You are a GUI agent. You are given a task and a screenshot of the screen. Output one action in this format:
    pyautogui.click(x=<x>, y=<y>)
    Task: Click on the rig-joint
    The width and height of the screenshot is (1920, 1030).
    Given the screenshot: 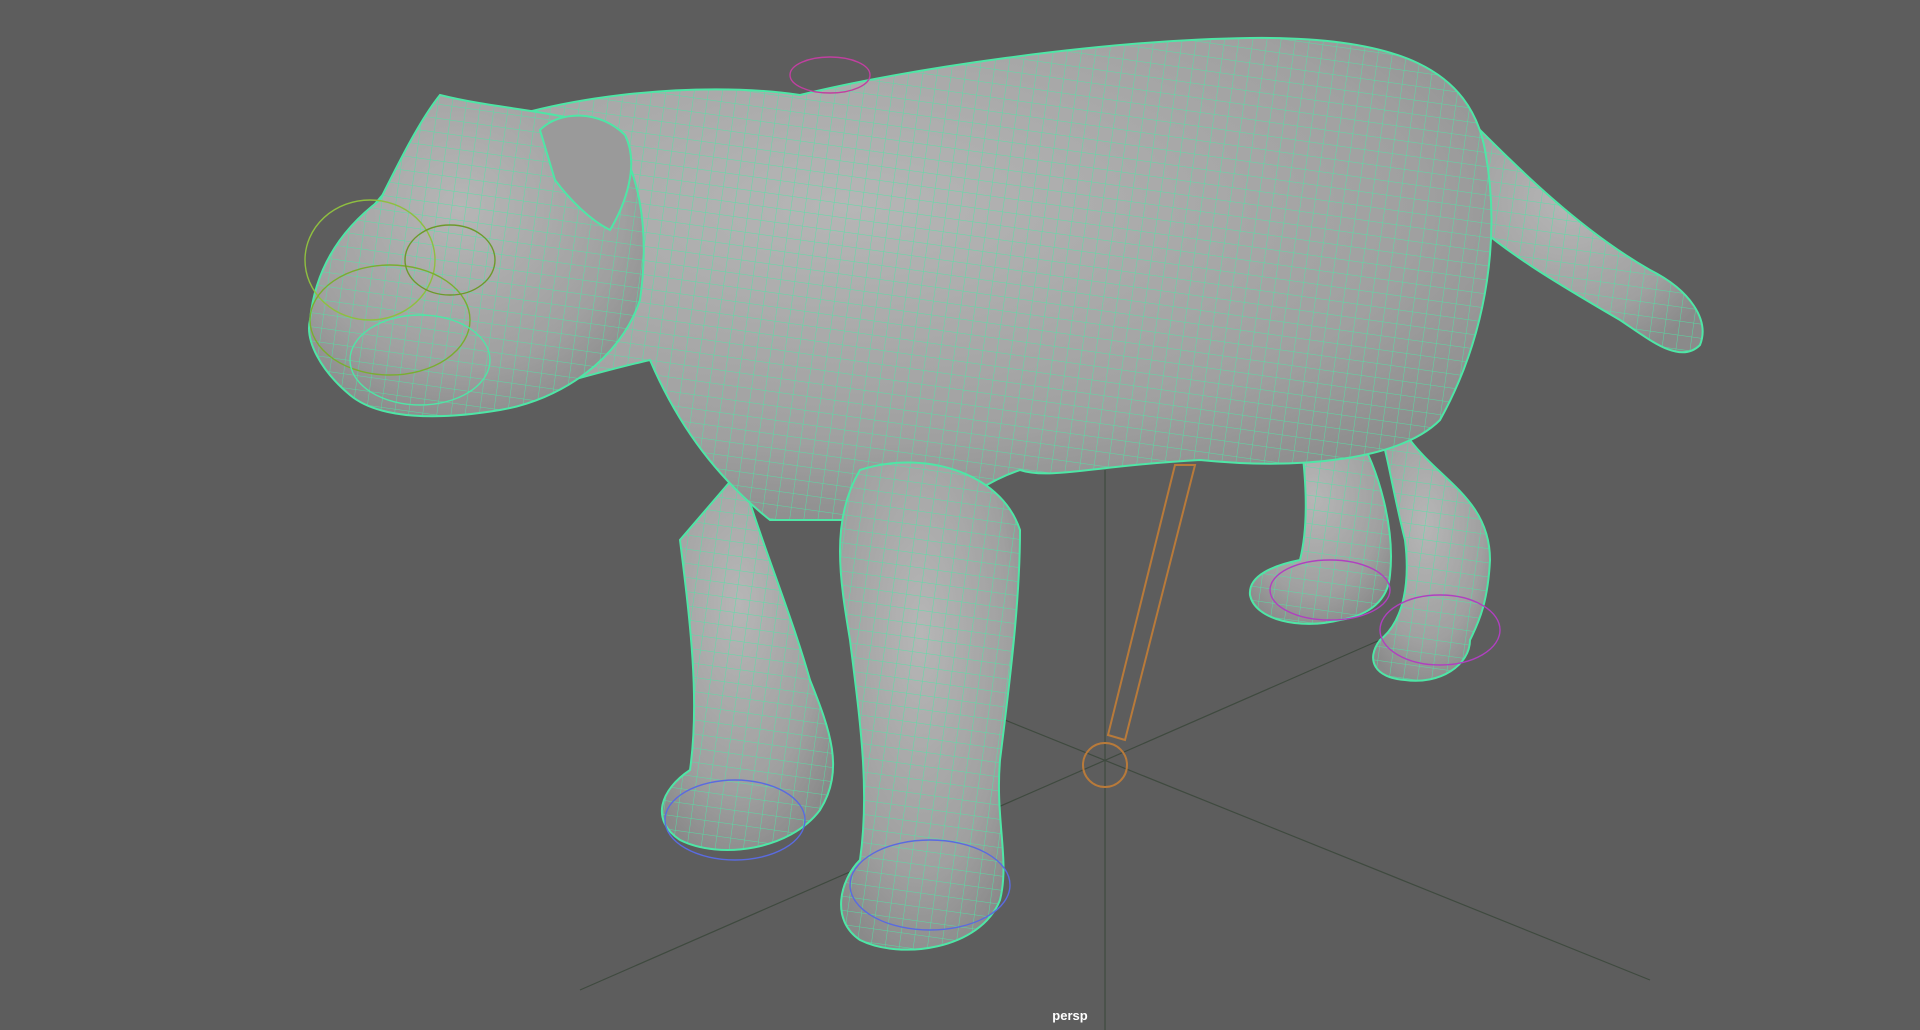 What is the action you would take?
    pyautogui.click(x=1139, y=626)
    